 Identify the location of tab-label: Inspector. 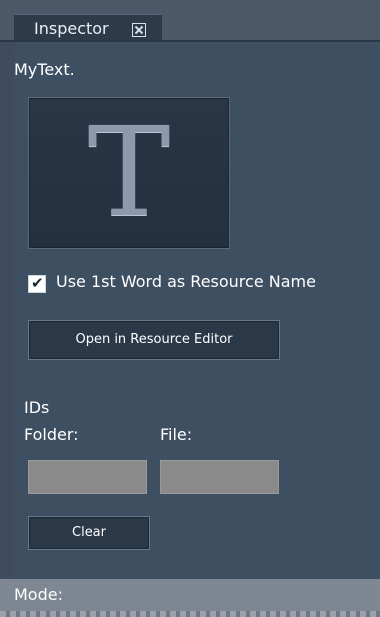
(71, 28).